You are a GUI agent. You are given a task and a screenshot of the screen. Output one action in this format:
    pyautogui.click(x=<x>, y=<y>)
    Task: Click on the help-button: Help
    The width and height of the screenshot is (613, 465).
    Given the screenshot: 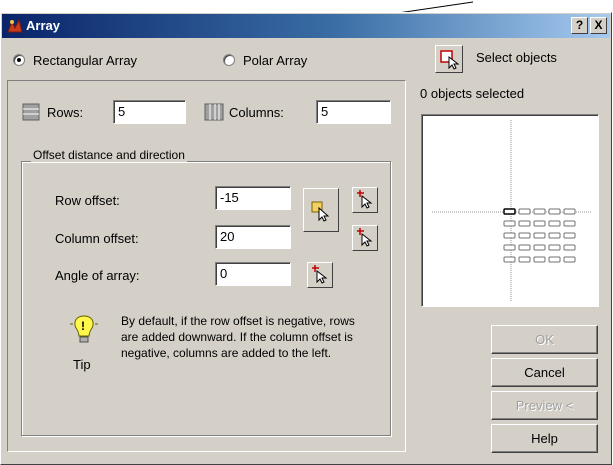 What is the action you would take?
    pyautogui.click(x=544, y=438)
    